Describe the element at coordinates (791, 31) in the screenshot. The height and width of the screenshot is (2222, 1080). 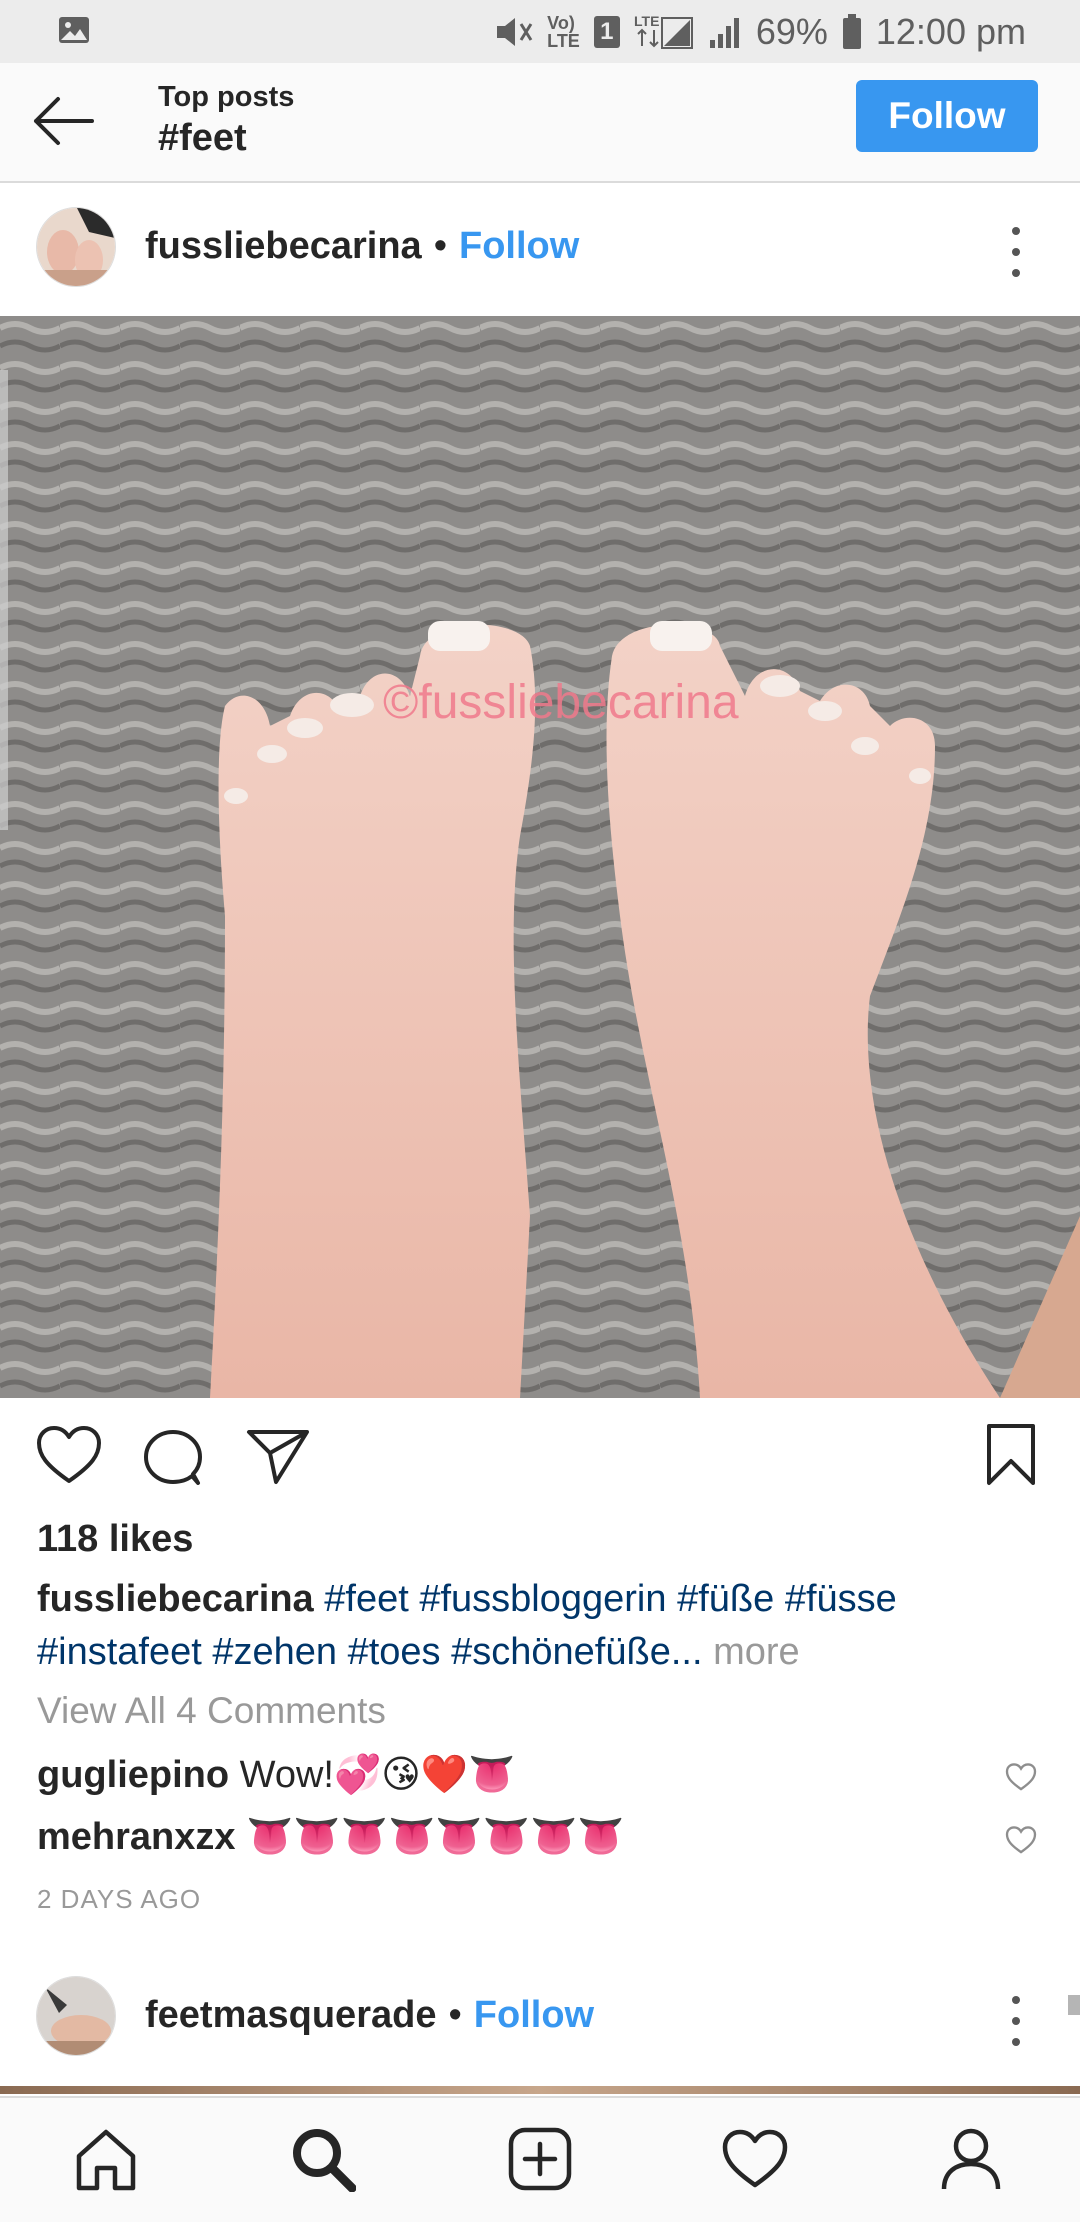
I see `battery-percent: 69%` at that location.